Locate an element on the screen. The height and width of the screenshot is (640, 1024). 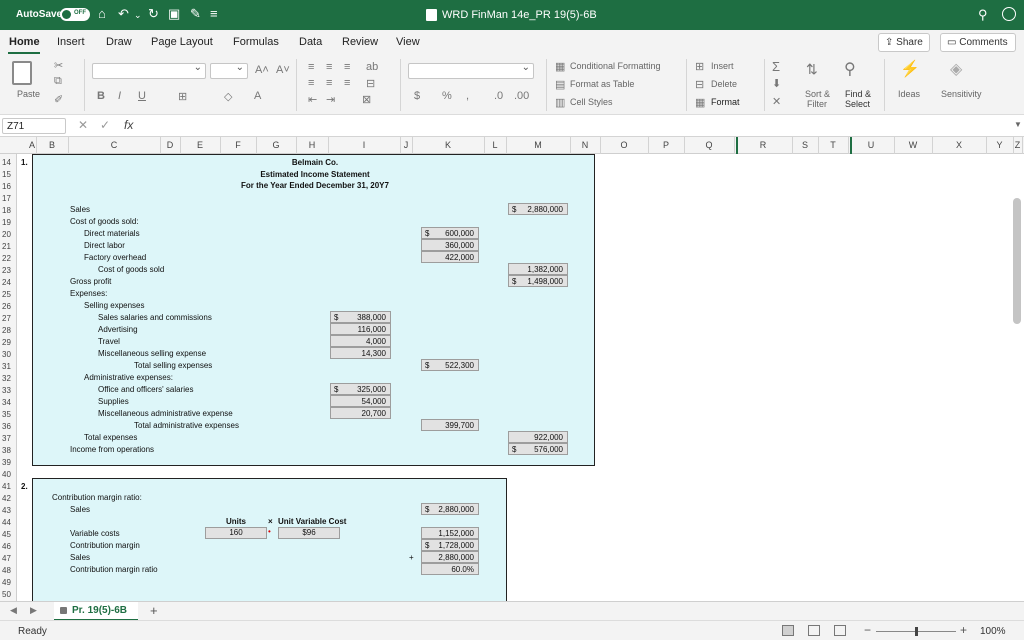
formula-input is located at coordinates (577, 126).